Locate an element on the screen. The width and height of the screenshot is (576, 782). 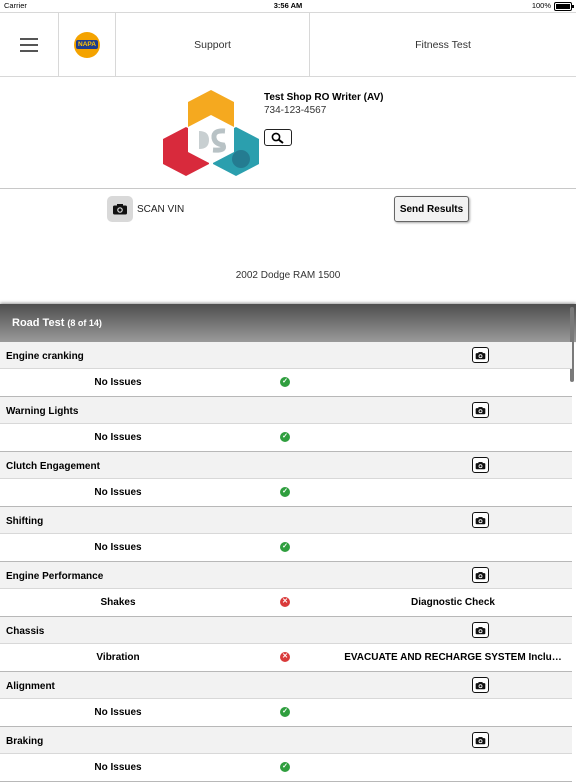
napa-logo: NAPA is located at coordinates (87, 44).